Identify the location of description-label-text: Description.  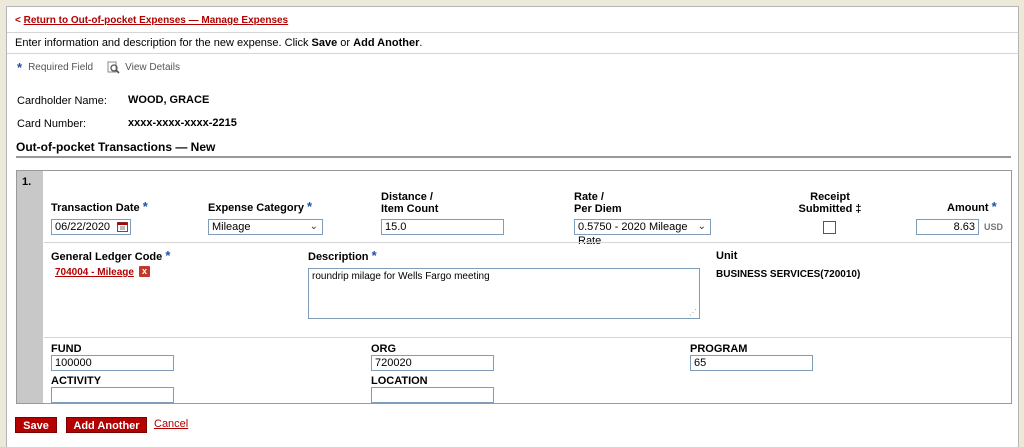
(338, 257).